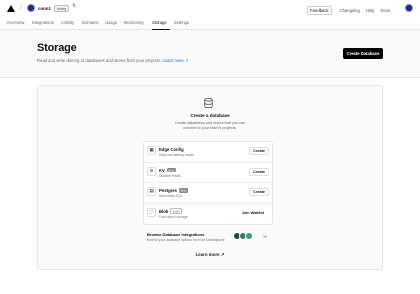  I want to click on tab-activity: Activity, so click(67, 22).